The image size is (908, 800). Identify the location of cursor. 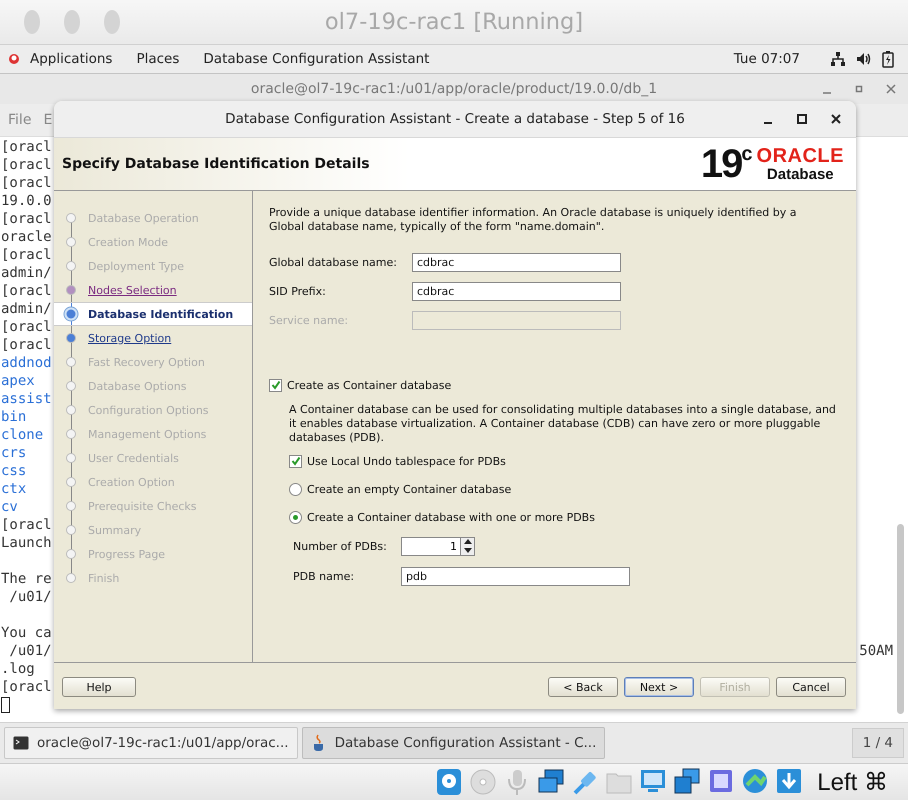
(5, 705).